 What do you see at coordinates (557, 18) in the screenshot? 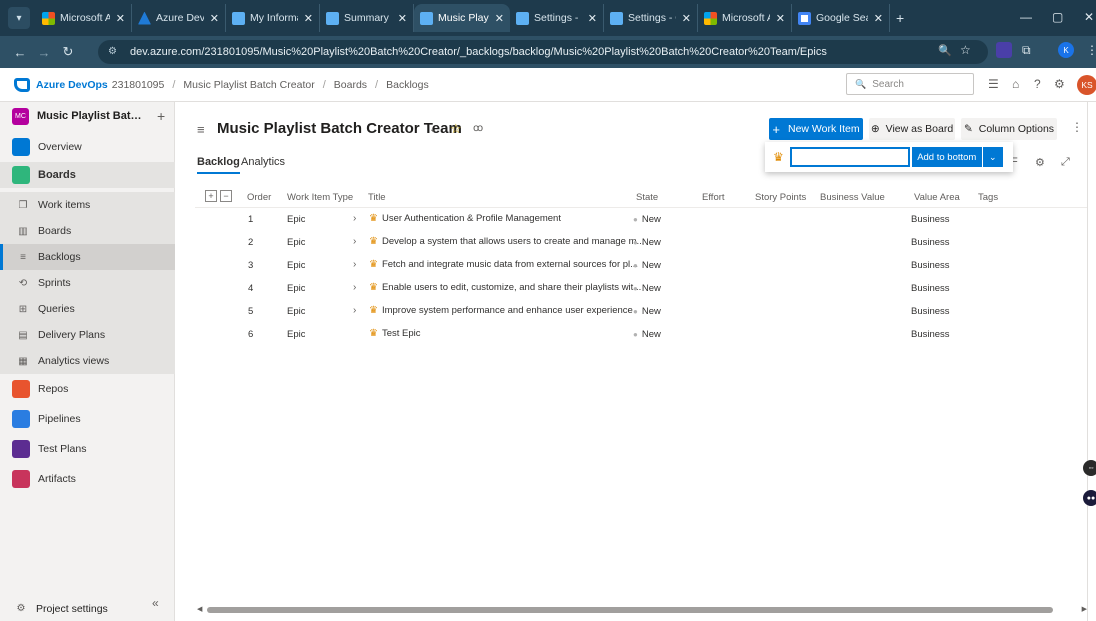
I see `browser-tab: Settings - Pro ✕` at bounding box center [557, 18].